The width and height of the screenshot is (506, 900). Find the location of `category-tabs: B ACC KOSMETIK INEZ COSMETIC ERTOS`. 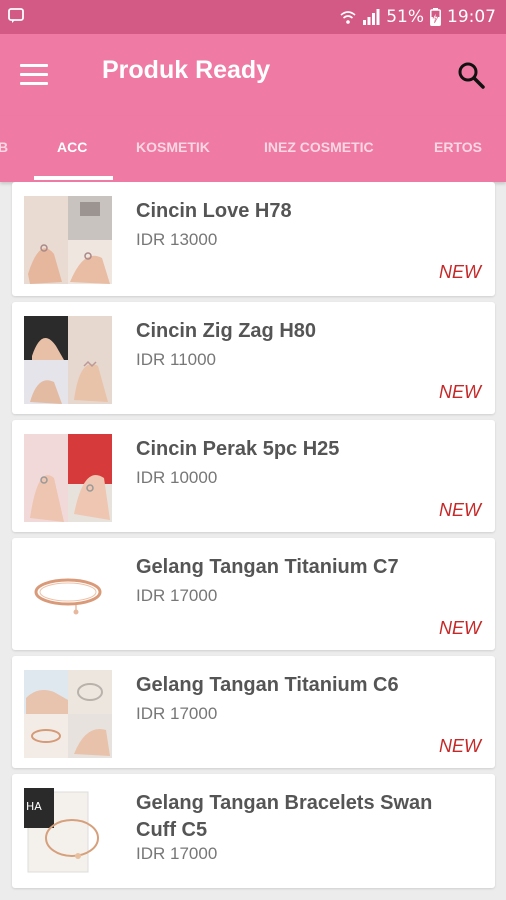

category-tabs: B ACC KOSMETIK INEZ COSMETIC ERTOS is located at coordinates (253, 149).